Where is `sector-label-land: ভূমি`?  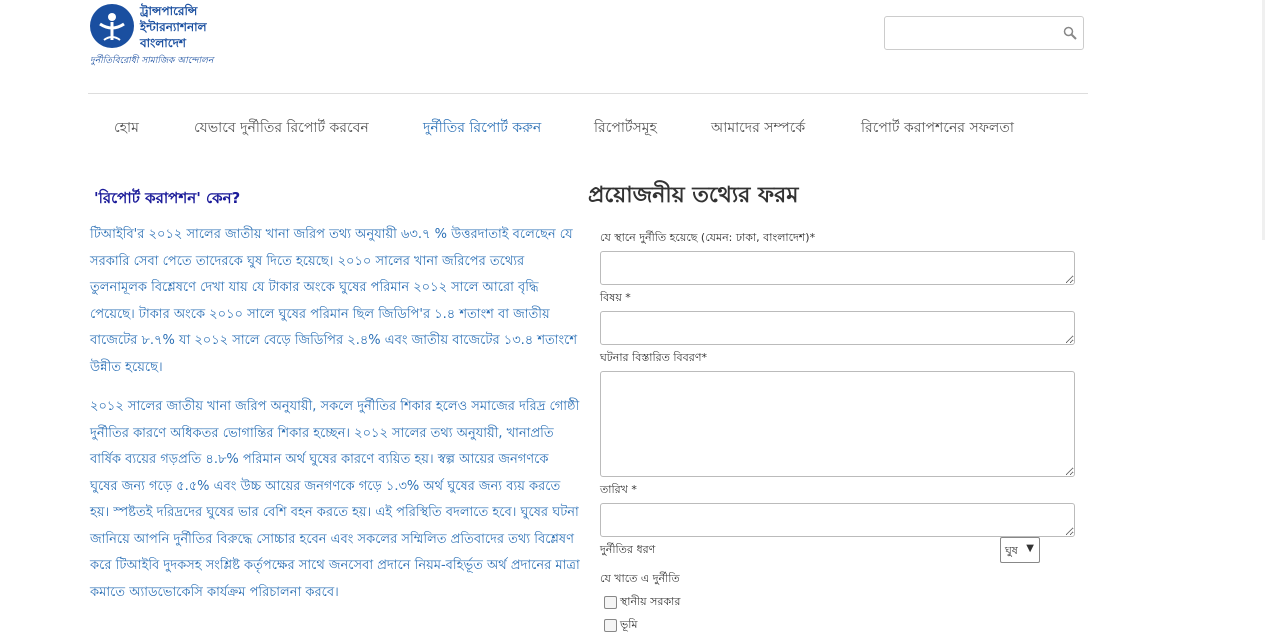 sector-label-land: ভূমি is located at coordinates (629, 624).